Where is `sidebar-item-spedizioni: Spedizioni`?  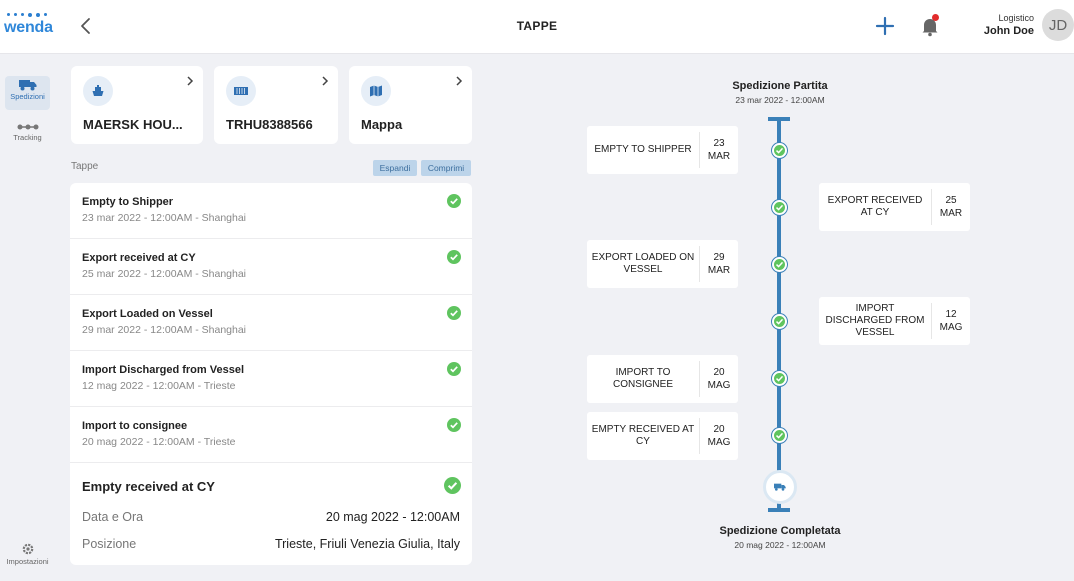
sidebar-item-spedizioni: Spedizioni is located at coordinates (27, 93).